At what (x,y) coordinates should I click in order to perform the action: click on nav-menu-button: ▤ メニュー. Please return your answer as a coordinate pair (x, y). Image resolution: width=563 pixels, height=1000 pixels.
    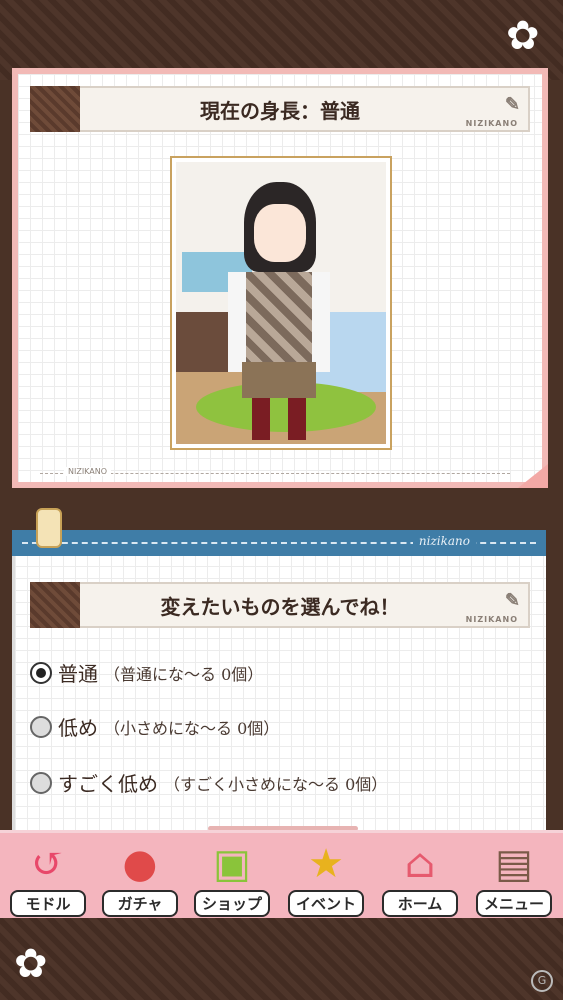
    Looking at the image, I should click on (514, 878).